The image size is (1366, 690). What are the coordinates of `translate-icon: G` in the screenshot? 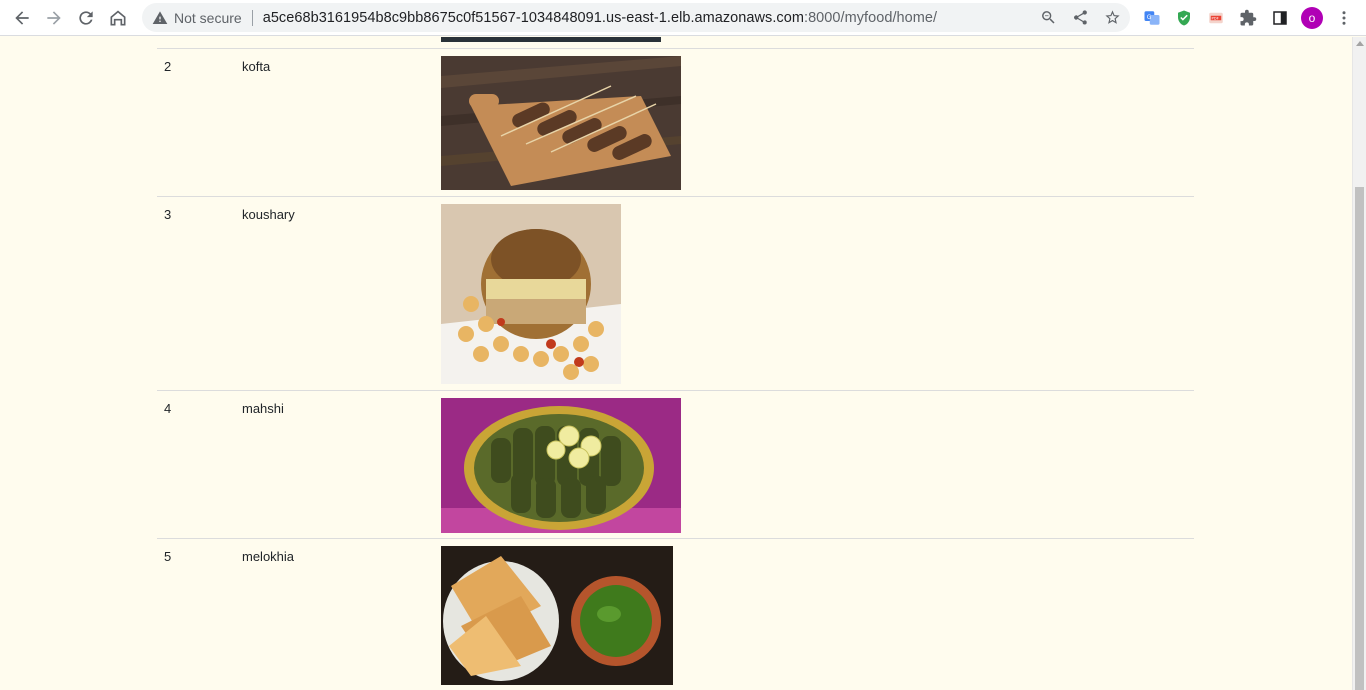 It's located at (1152, 18).